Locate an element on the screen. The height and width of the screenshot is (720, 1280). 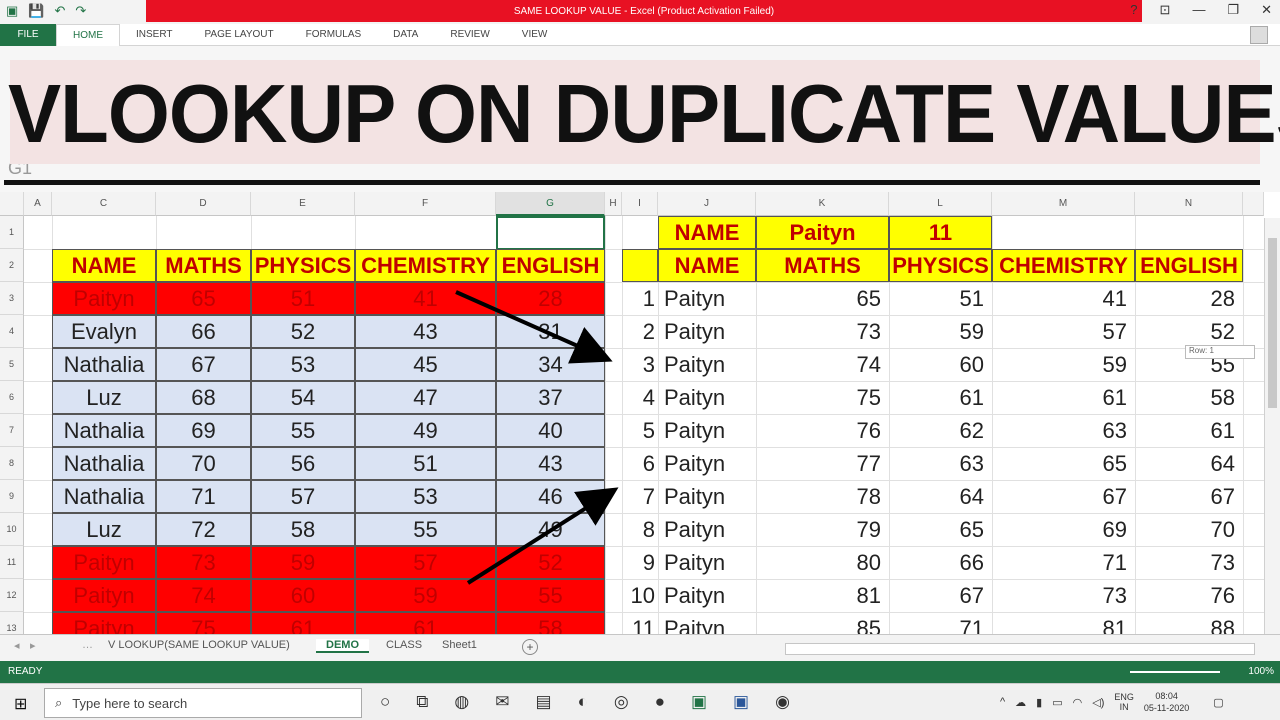
cortana-icon: ○ is located at coordinates (385, 702).